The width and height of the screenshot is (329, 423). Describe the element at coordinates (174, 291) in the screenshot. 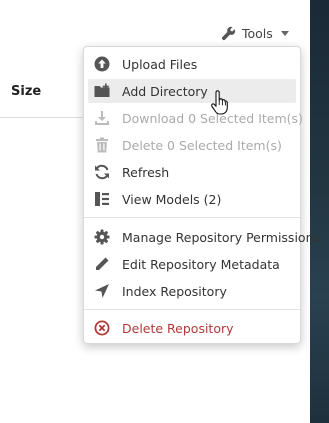

I see `menu-item-label: Index Repository` at that location.